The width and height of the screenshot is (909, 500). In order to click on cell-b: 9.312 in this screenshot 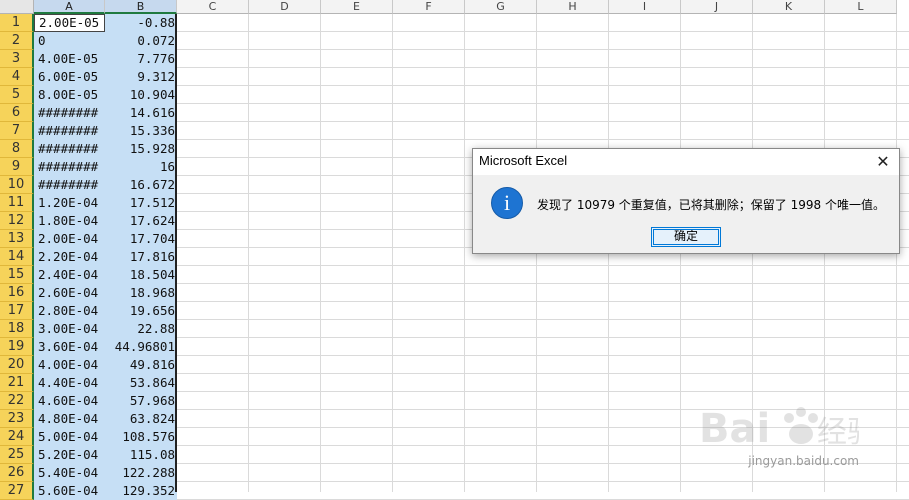, I will do `click(141, 77)`.